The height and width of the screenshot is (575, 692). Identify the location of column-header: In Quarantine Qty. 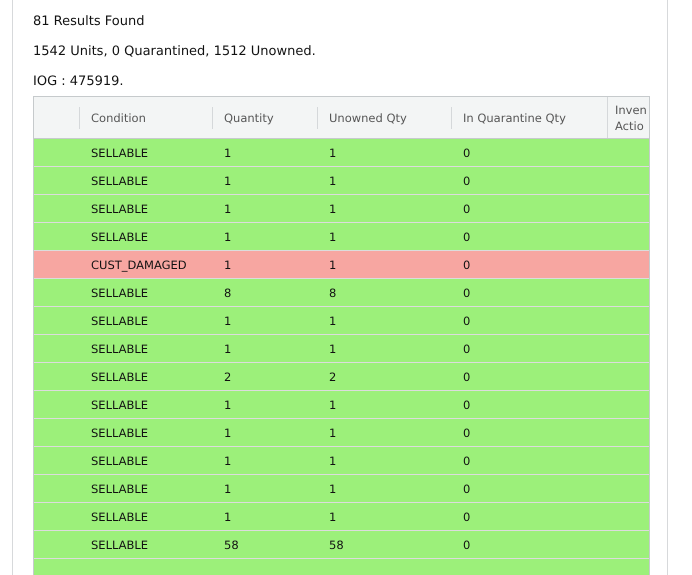
(514, 117).